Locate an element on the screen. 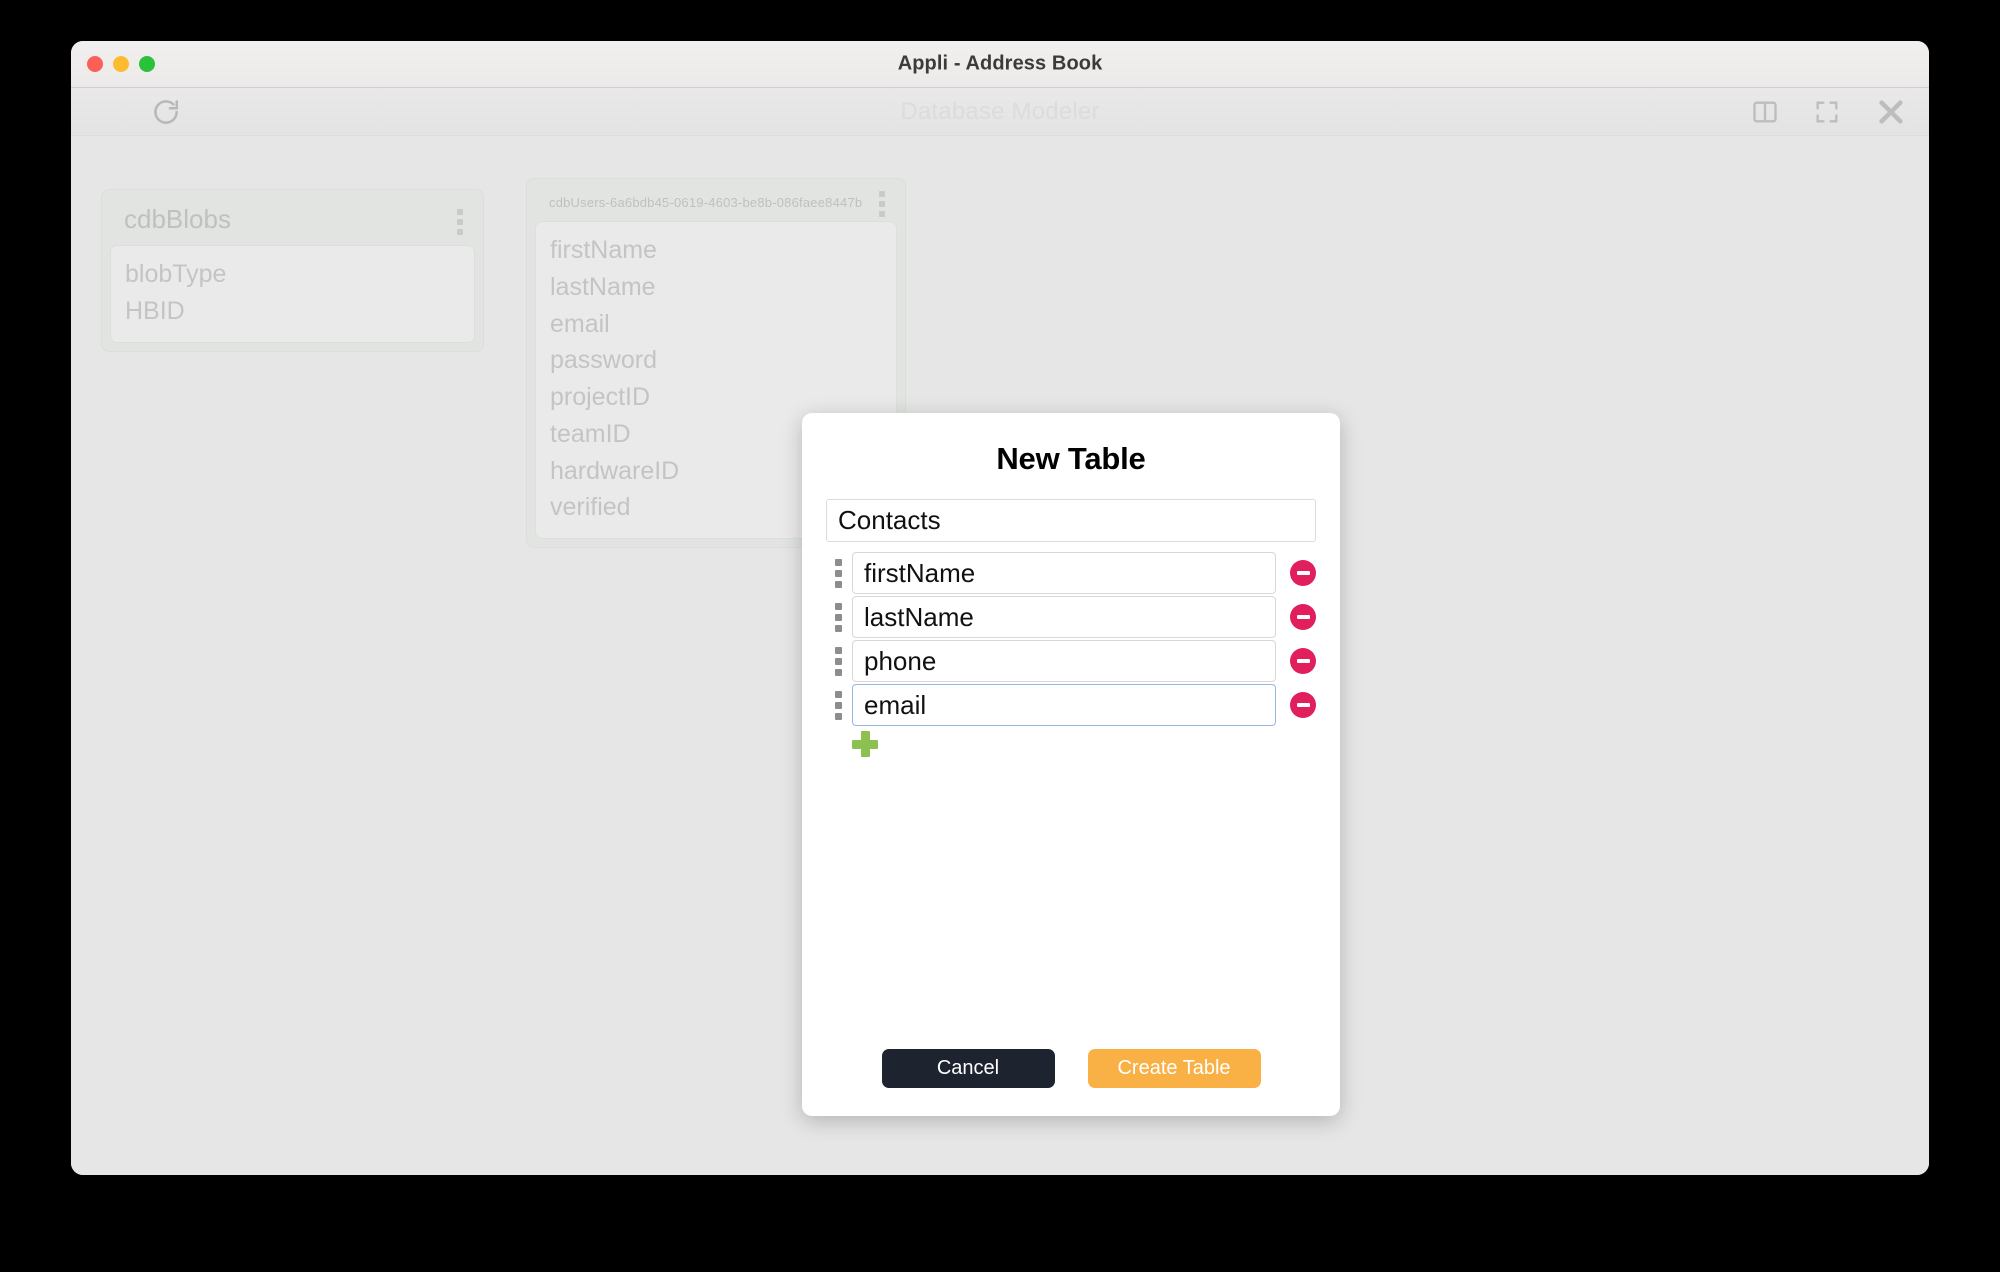 The width and height of the screenshot is (2000, 1272). table-card-field-list: blobType HBID is located at coordinates (292, 294).